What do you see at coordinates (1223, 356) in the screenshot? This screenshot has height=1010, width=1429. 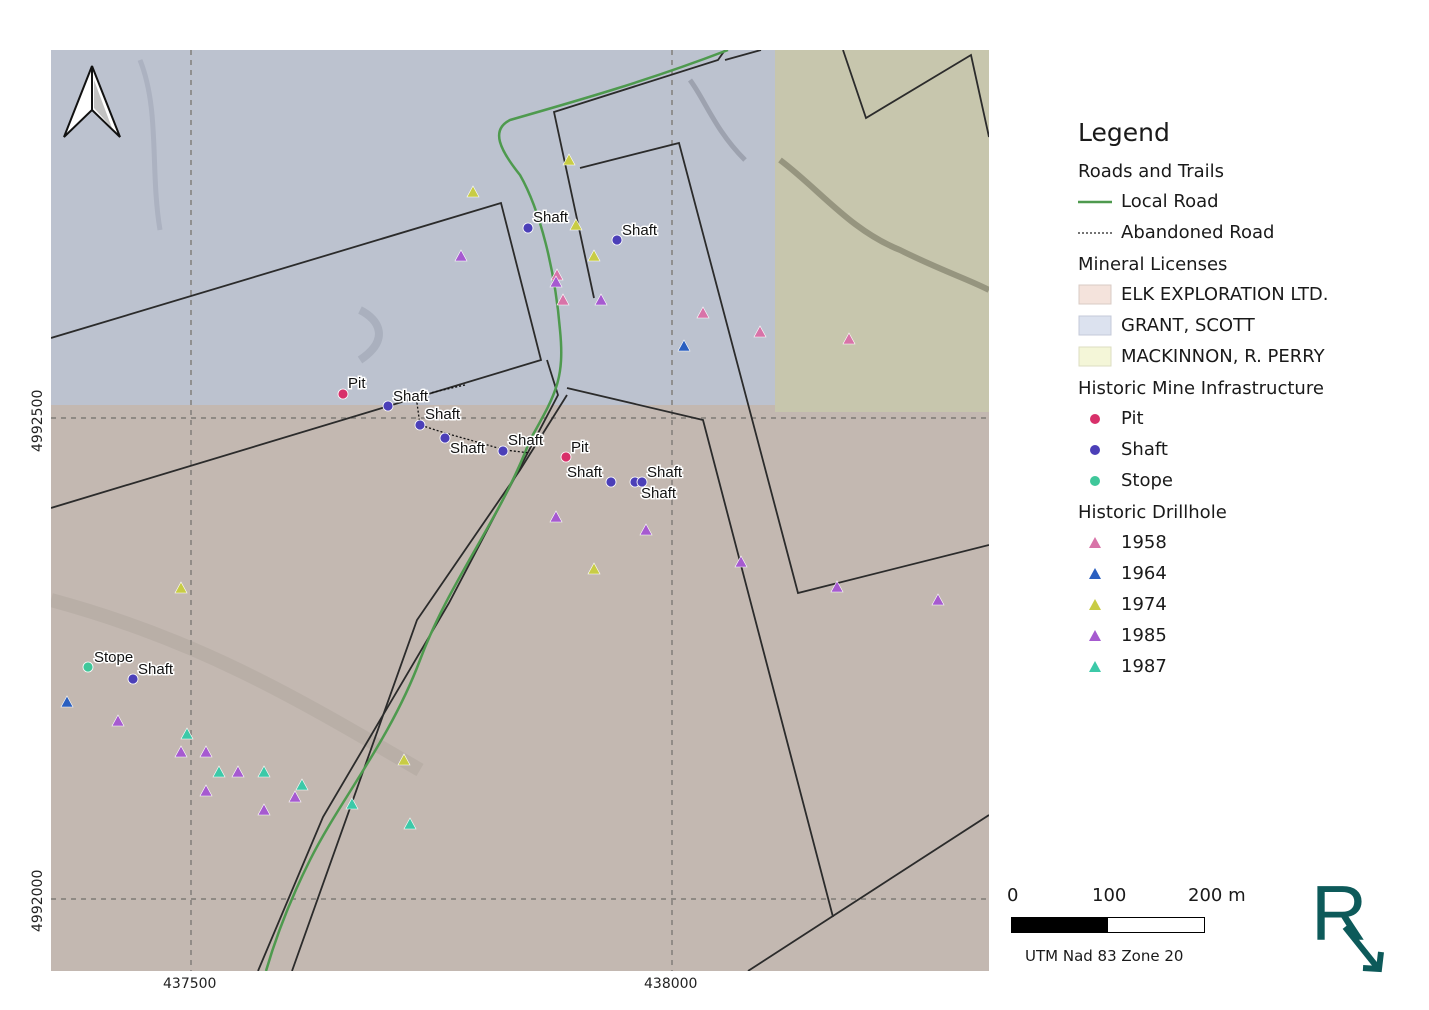 I see `legend-item-label: MACKINNON, R. PERRY` at bounding box center [1223, 356].